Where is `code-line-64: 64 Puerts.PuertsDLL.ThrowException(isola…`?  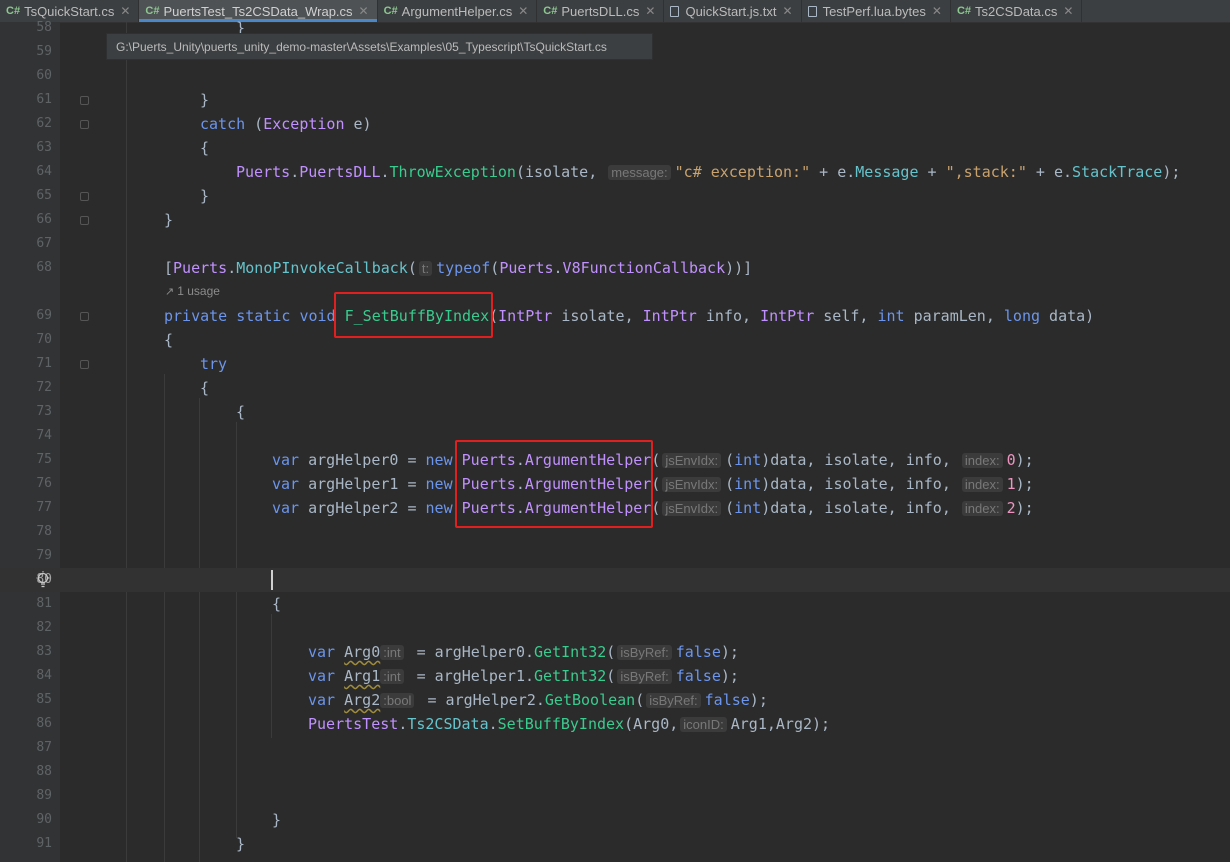 code-line-64: 64 Puerts.PuertsDLL.ThrowException(isola… is located at coordinates (615, 172).